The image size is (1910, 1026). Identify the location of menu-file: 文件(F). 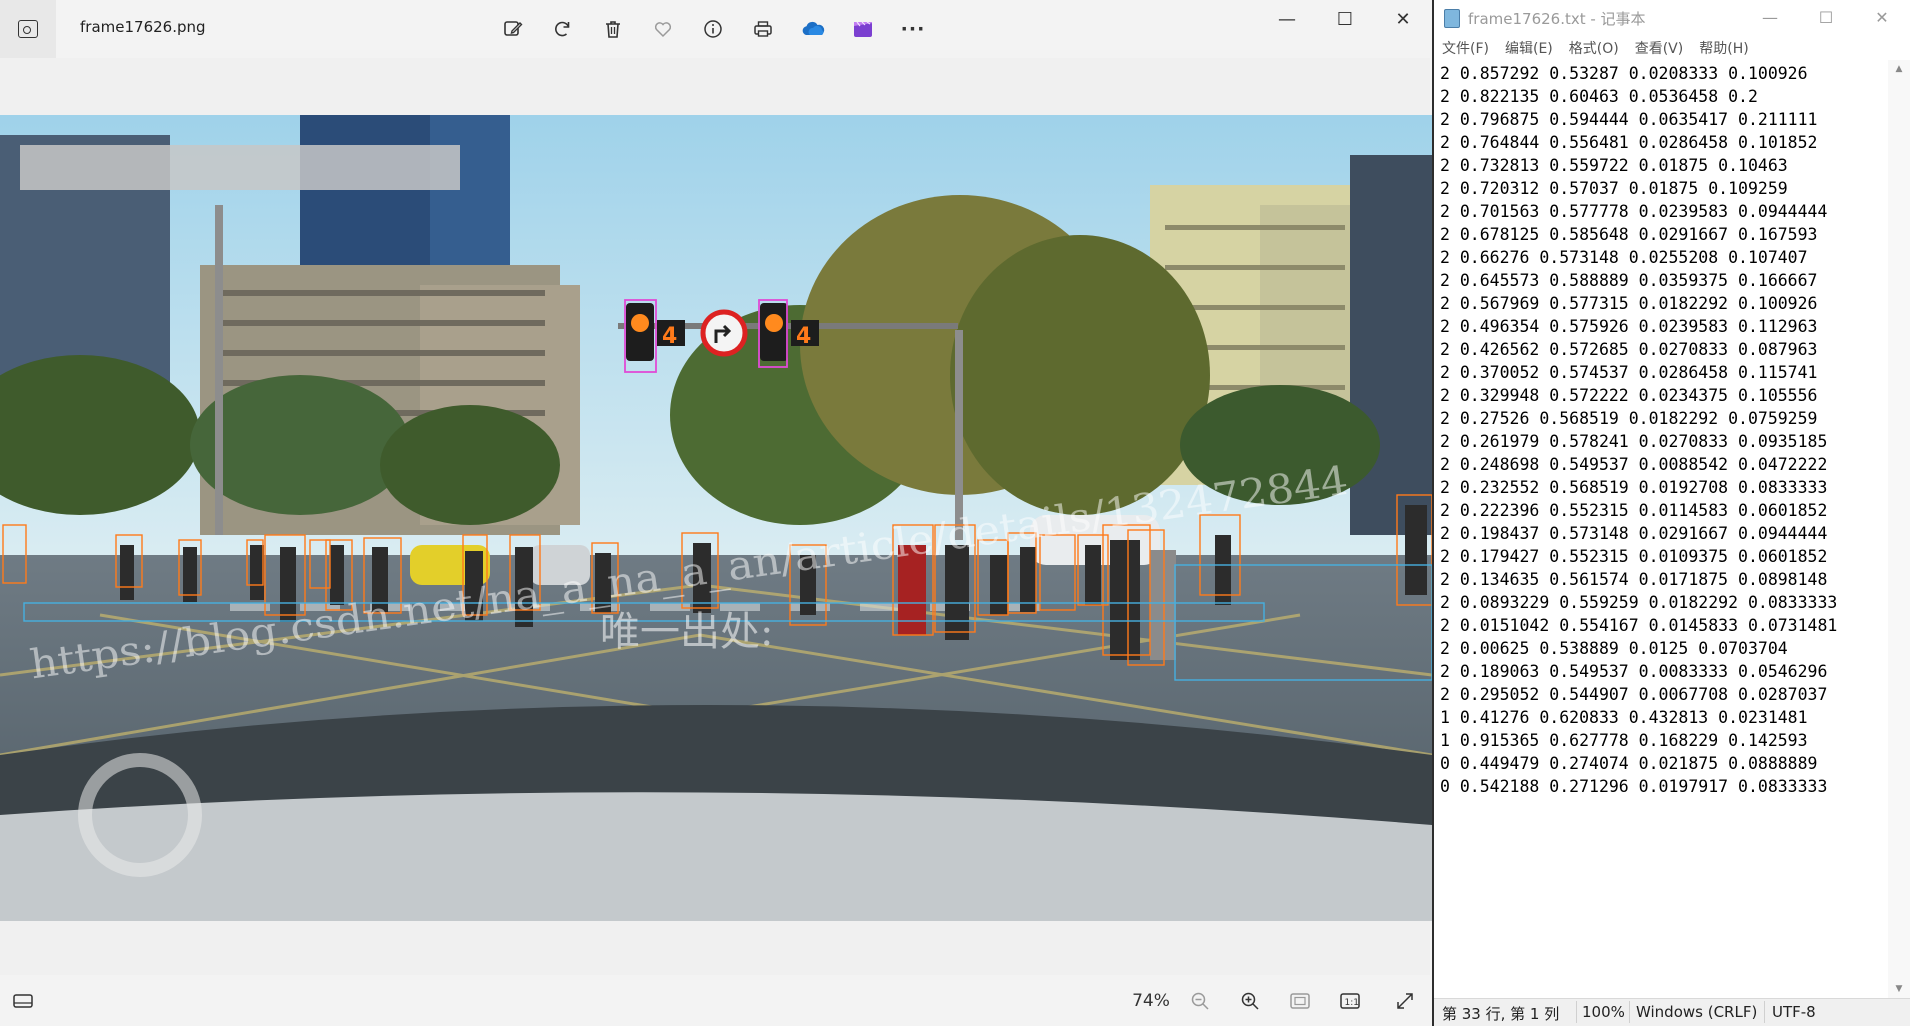
(1465, 48).